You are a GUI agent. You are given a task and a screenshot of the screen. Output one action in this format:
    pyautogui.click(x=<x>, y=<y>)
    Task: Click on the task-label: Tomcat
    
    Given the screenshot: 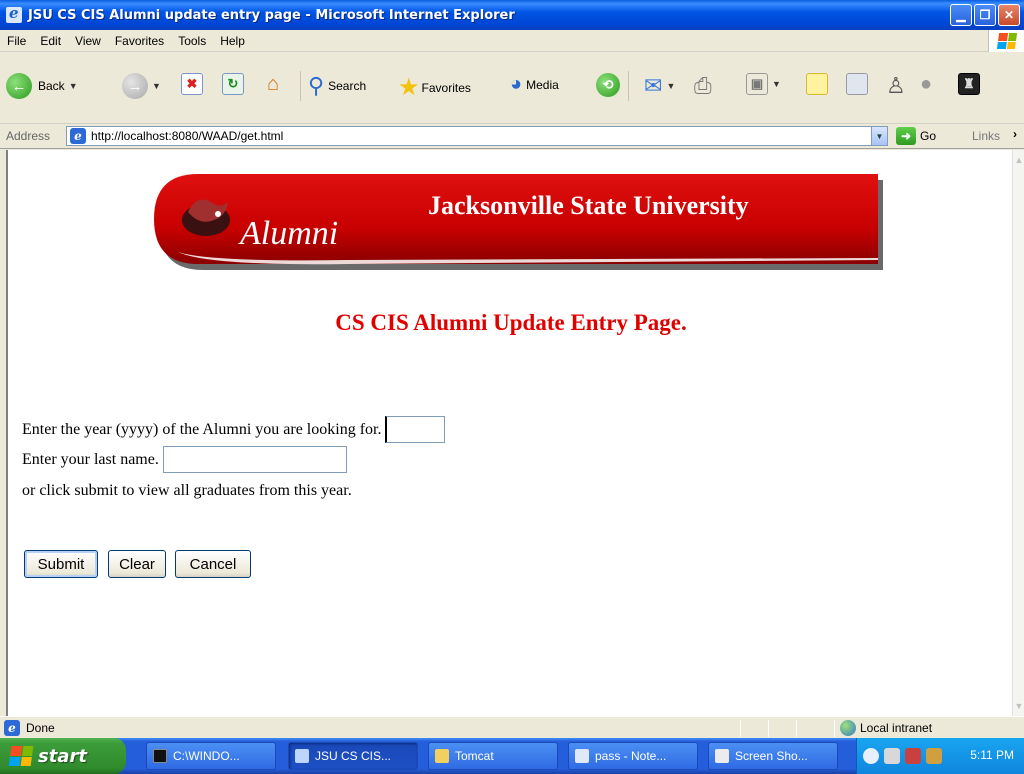 What is the action you would take?
    pyautogui.click(x=474, y=756)
    